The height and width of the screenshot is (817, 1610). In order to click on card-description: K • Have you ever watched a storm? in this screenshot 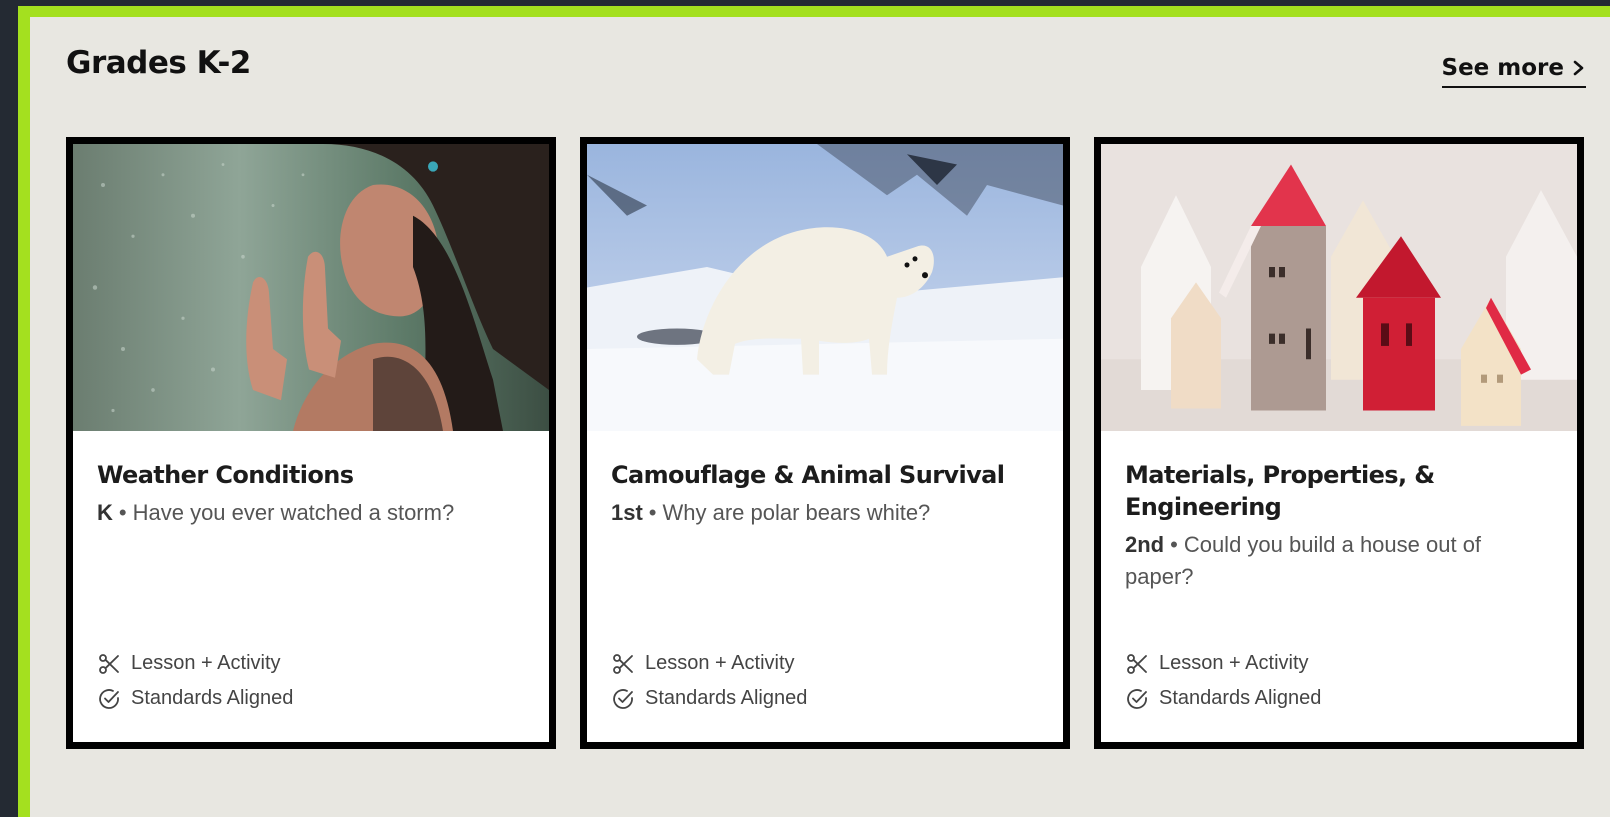, I will do `click(311, 513)`.